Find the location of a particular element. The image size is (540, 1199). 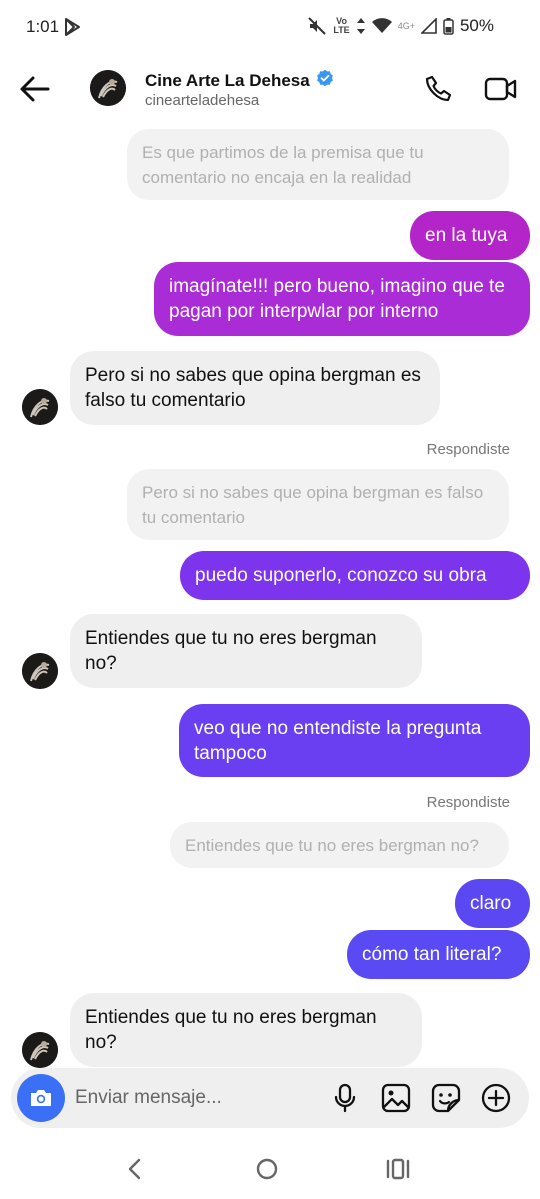

contact-handle: cinearteladehesa is located at coordinates (202, 100).